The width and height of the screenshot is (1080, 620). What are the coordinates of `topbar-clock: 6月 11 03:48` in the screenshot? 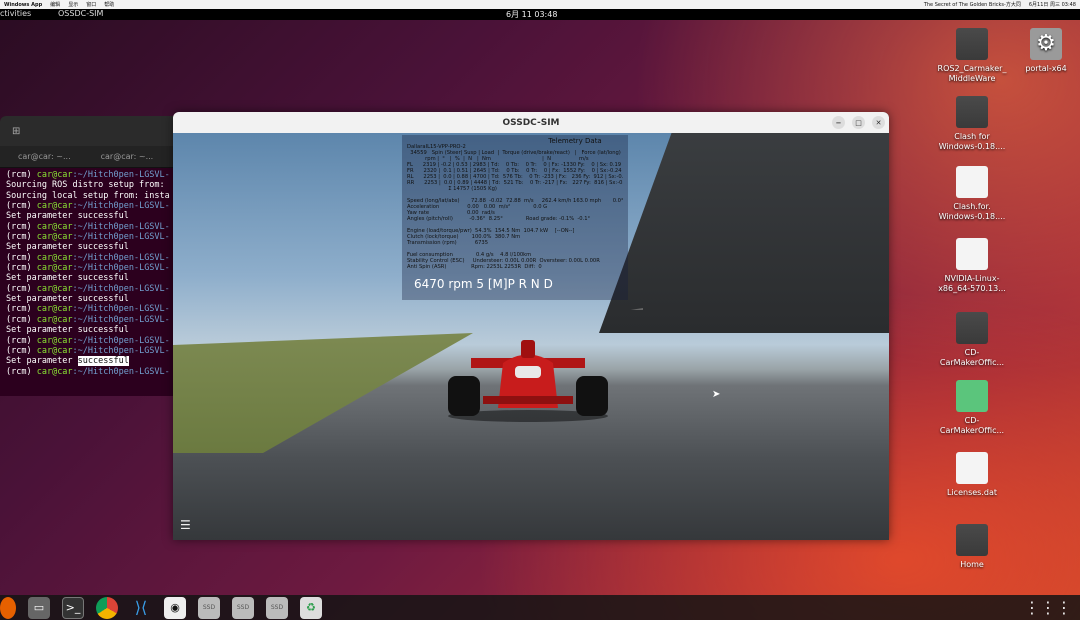 It's located at (531, 14).